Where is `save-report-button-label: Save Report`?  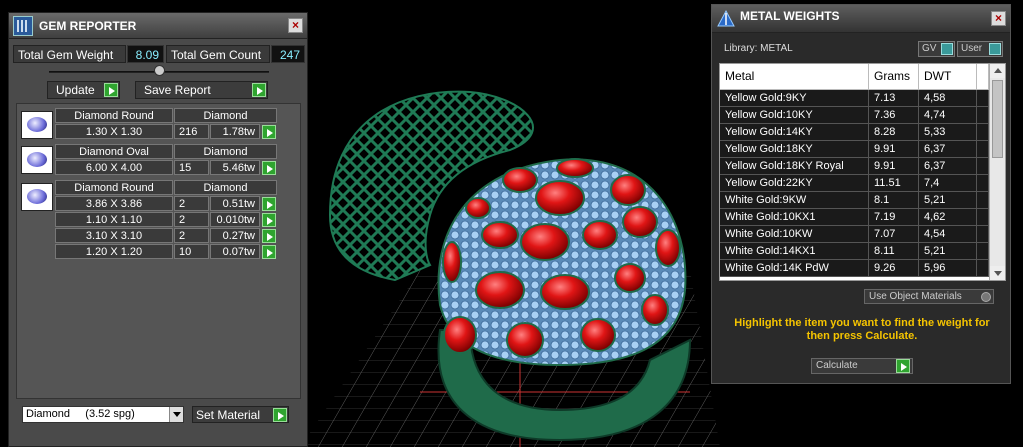 save-report-button-label: Save Report is located at coordinates (177, 90).